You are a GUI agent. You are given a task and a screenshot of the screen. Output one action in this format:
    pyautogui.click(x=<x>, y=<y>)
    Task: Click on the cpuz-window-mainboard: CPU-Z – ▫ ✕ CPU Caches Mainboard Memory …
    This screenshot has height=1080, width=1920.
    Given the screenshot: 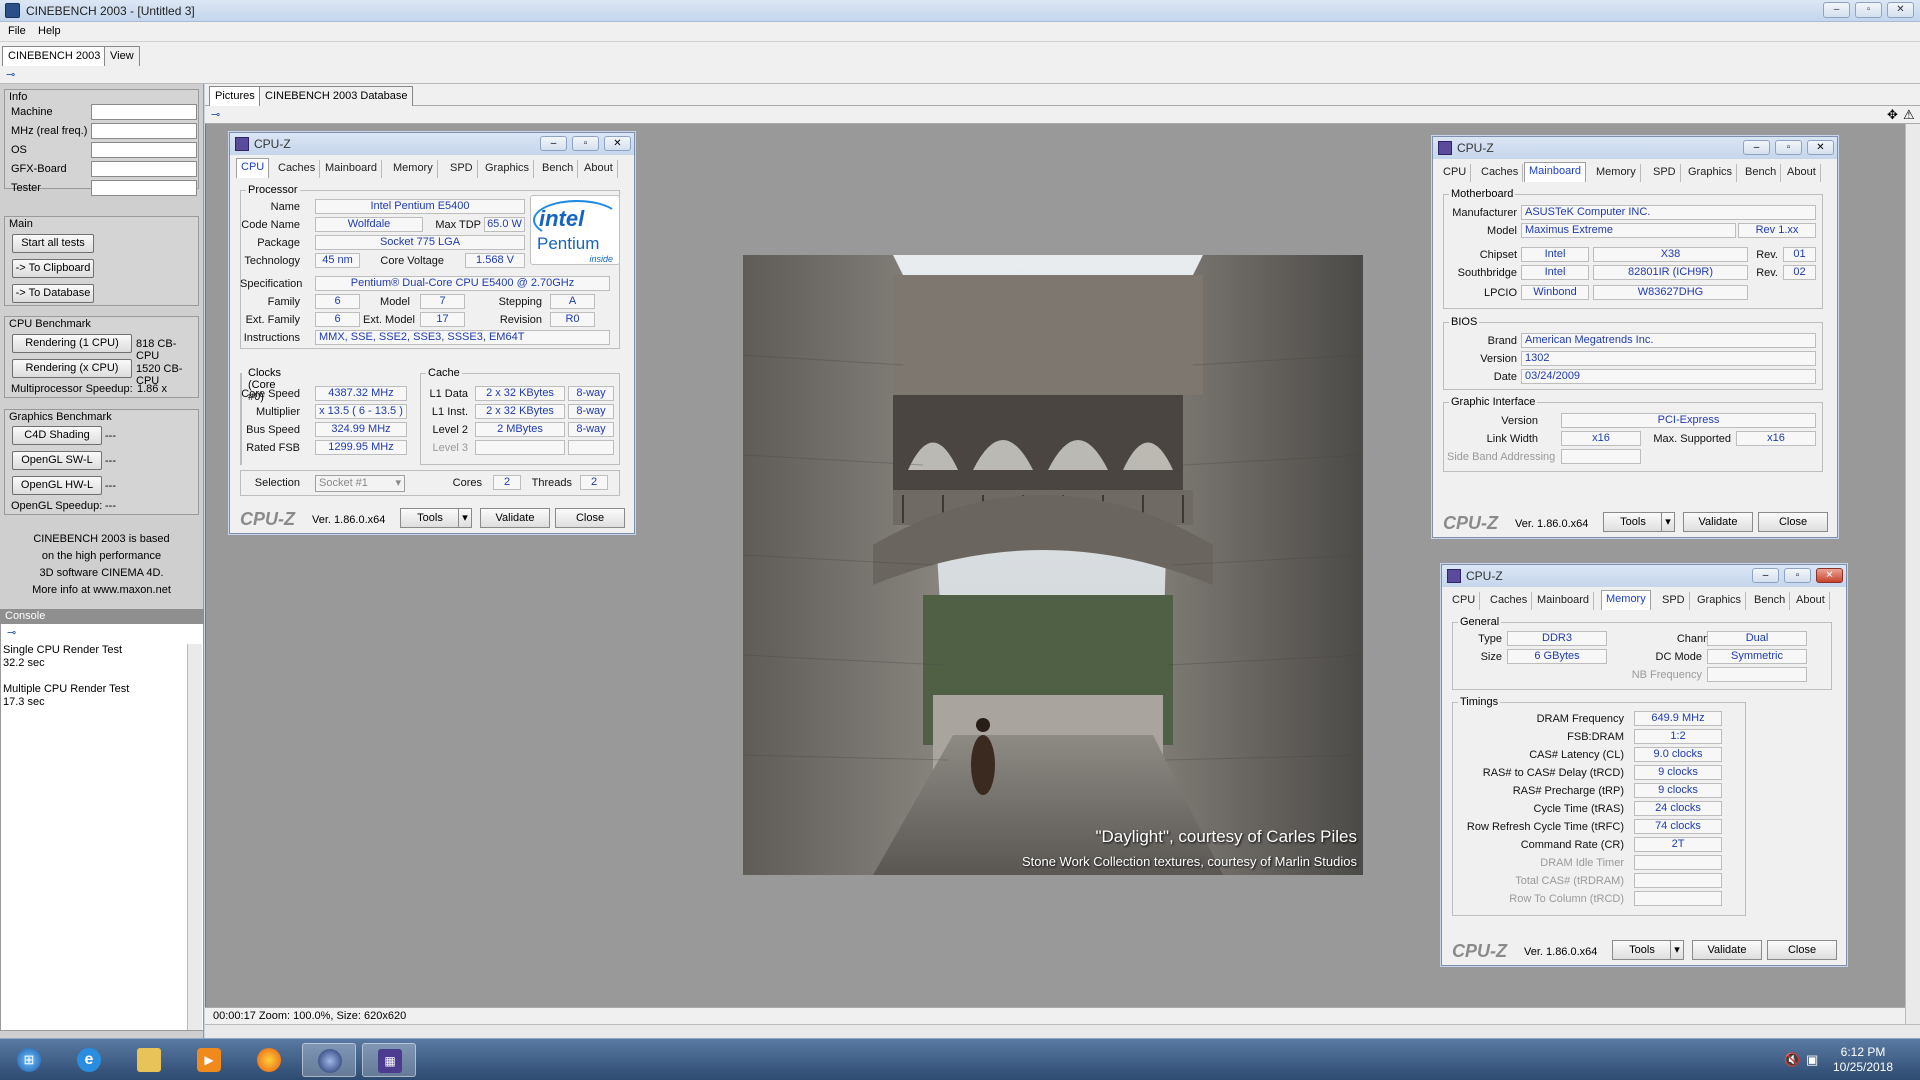 What is the action you would take?
    pyautogui.click(x=1635, y=337)
    